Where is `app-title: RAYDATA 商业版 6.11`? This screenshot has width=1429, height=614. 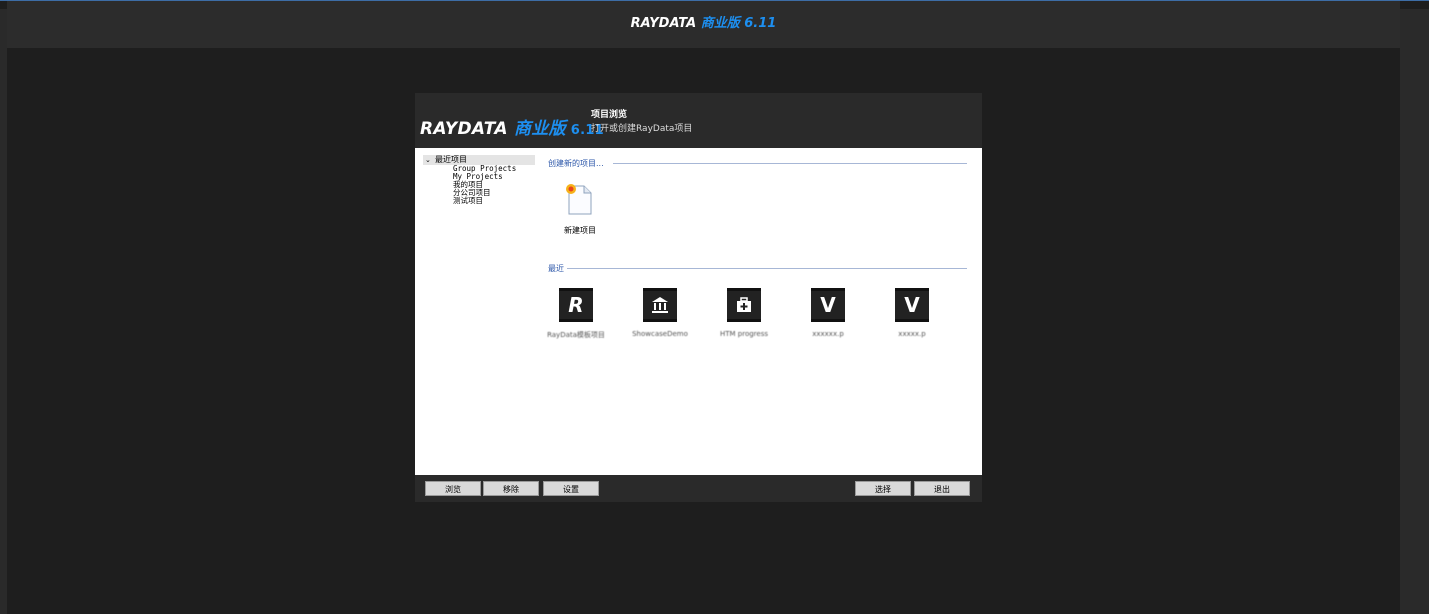
app-title: RAYDATA 商业版 6.11 is located at coordinates (703, 21).